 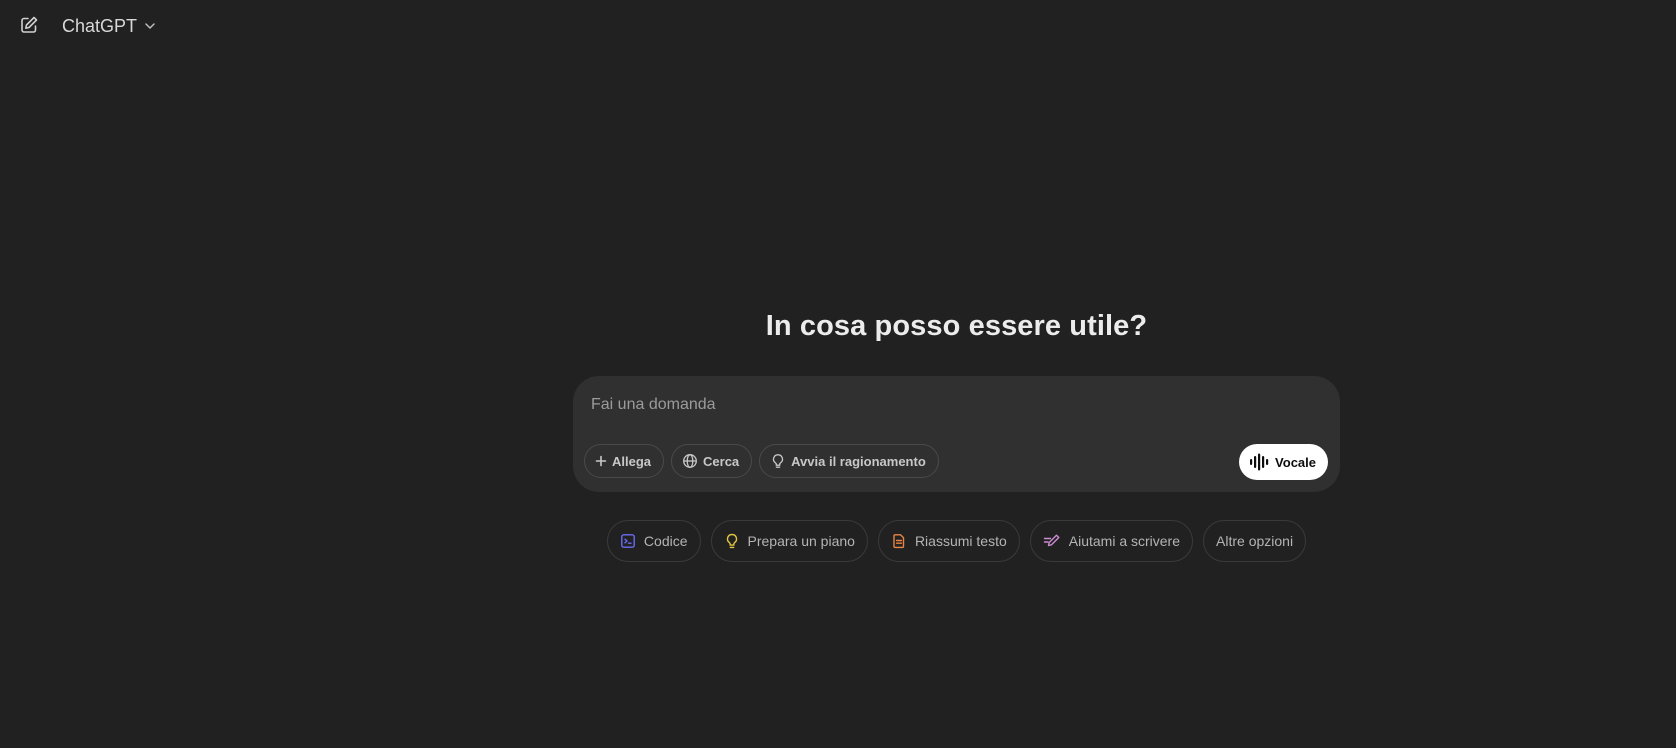 What do you see at coordinates (721, 461) in the screenshot?
I see `search-label: Cerca` at bounding box center [721, 461].